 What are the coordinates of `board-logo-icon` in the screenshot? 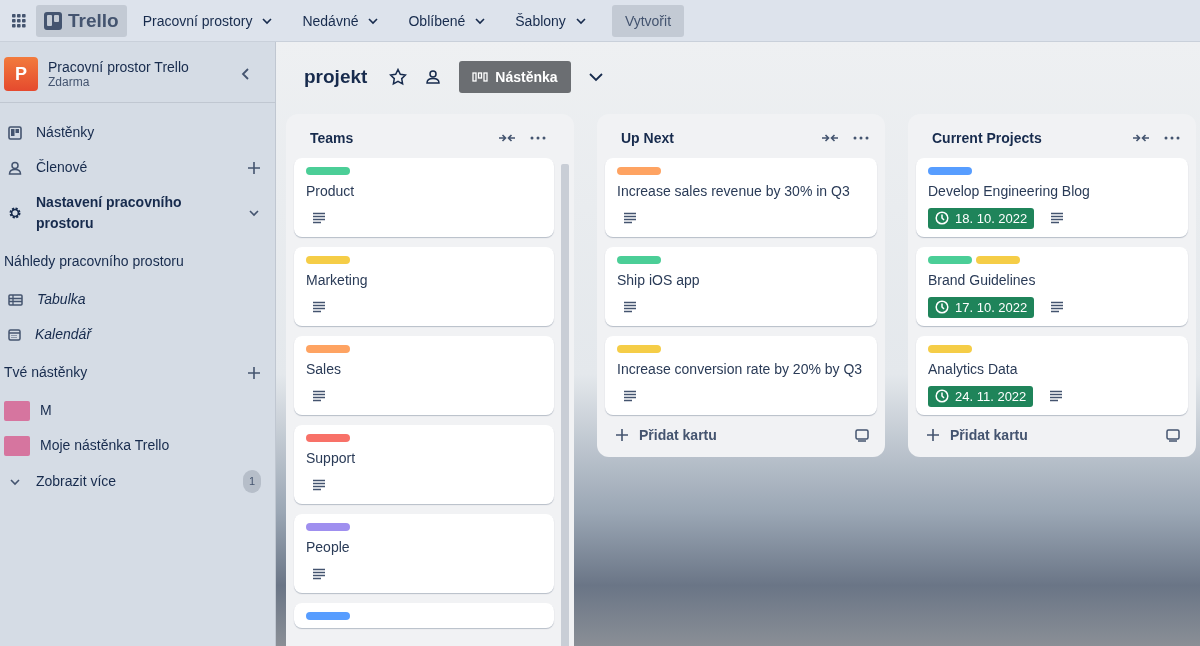 It's located at (53, 20).